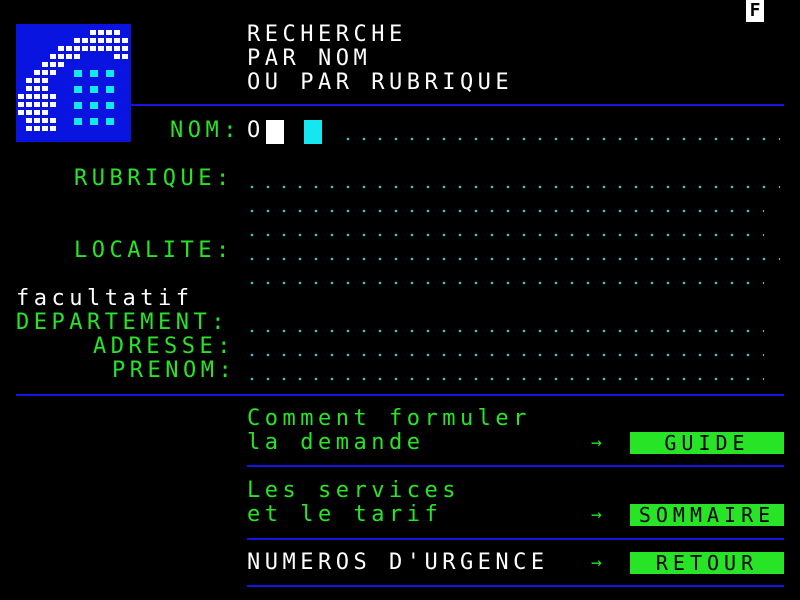 Image resolution: width=800 pixels, height=600 pixels. What do you see at coordinates (380, 82) in the screenshot?
I see `header-line-3: OU PAR RUBRIQUE` at bounding box center [380, 82].